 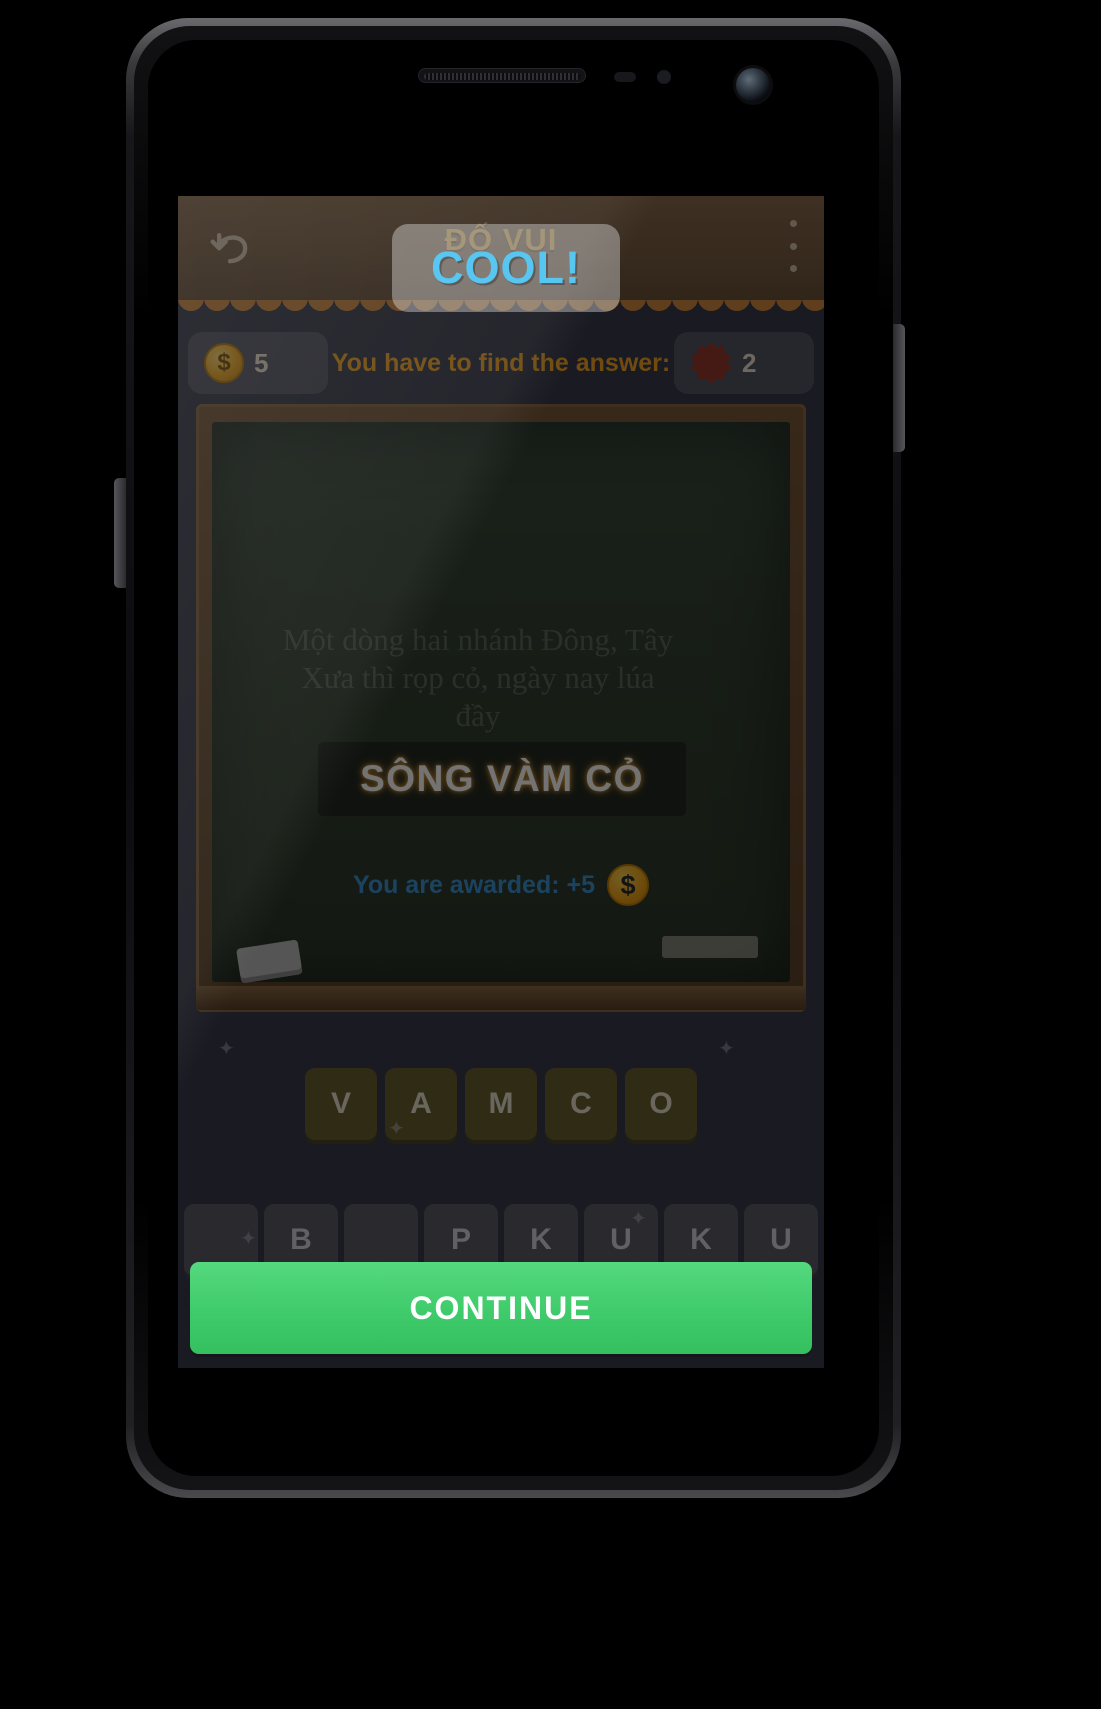 What do you see at coordinates (502, 75) in the screenshot?
I see `earpiece-speaker` at bounding box center [502, 75].